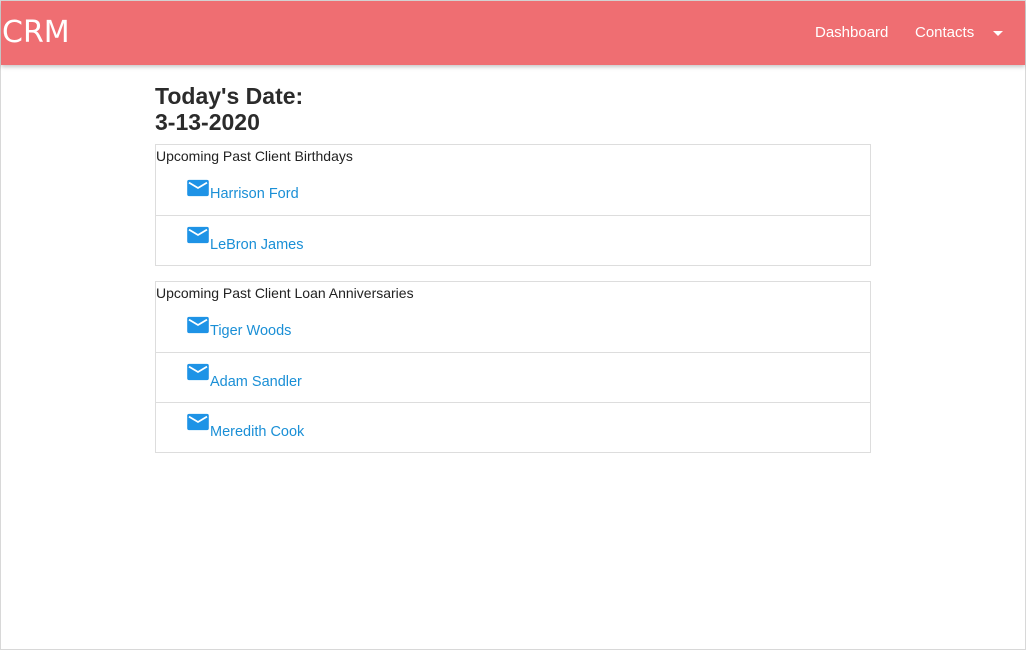  Describe the element at coordinates (229, 96) in the screenshot. I see `date-label: Today's Date:` at that location.